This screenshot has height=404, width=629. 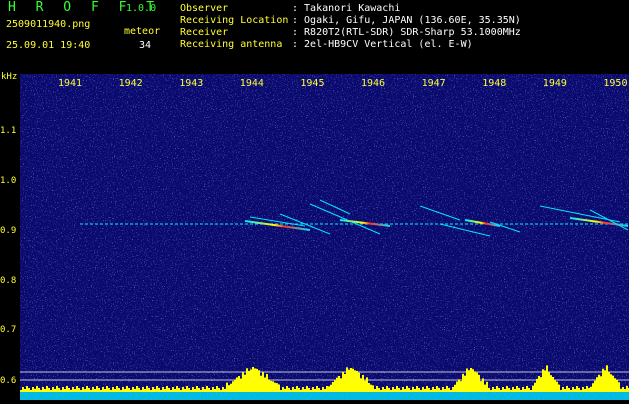 What do you see at coordinates (494, 83) in the screenshot?
I see `x-tick-label: 1948` at bounding box center [494, 83].